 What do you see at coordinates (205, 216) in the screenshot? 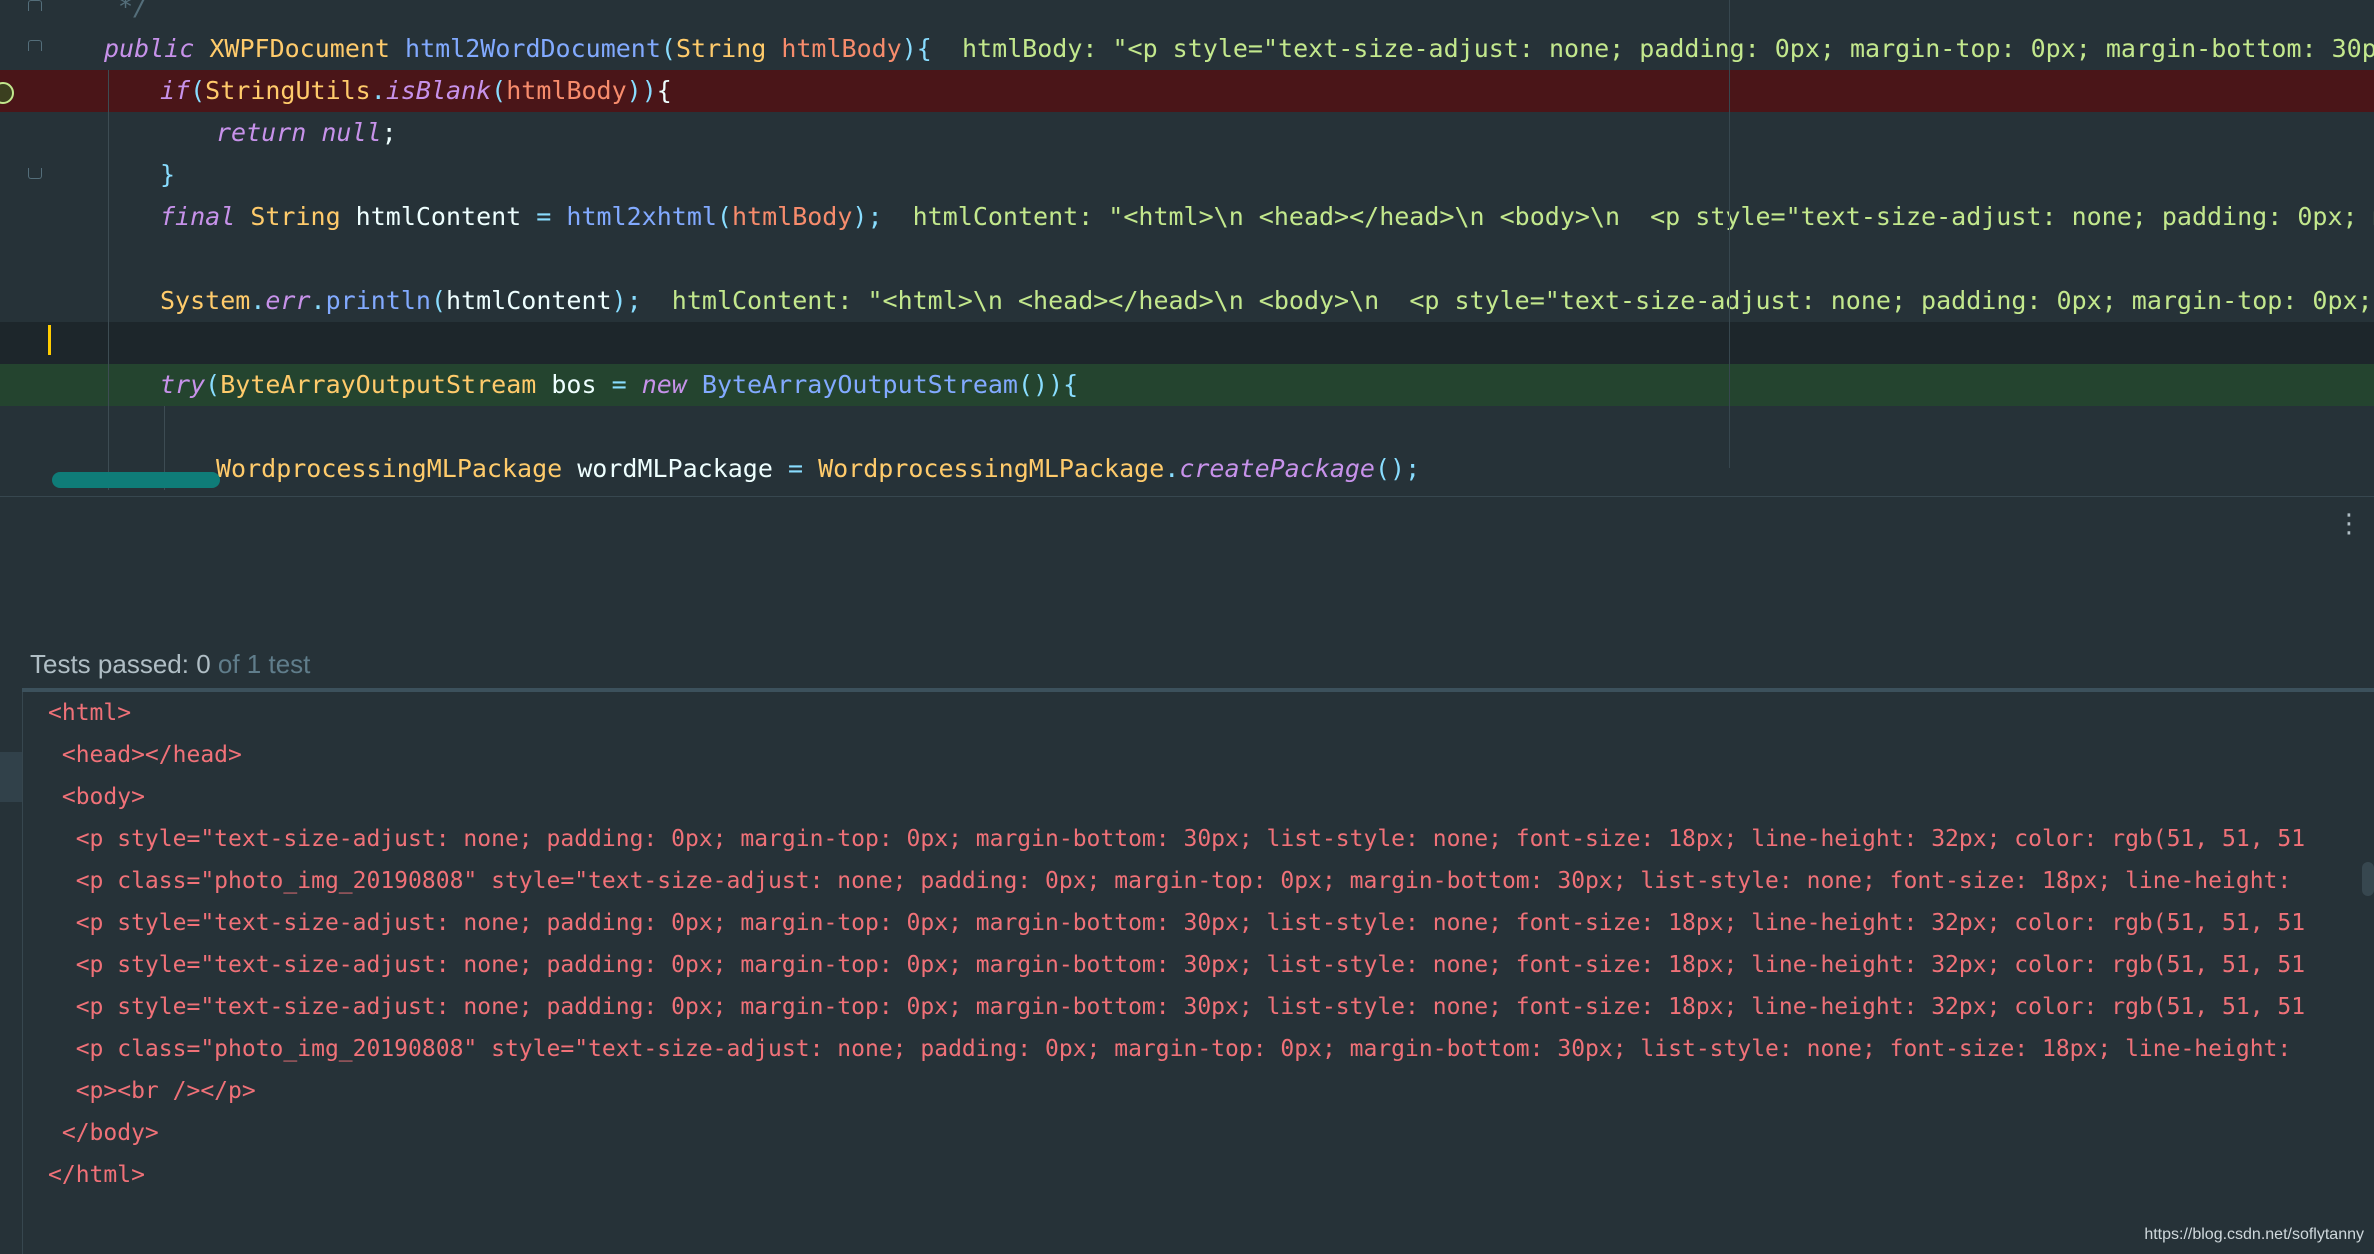
I see `code-token: final` at bounding box center [205, 216].